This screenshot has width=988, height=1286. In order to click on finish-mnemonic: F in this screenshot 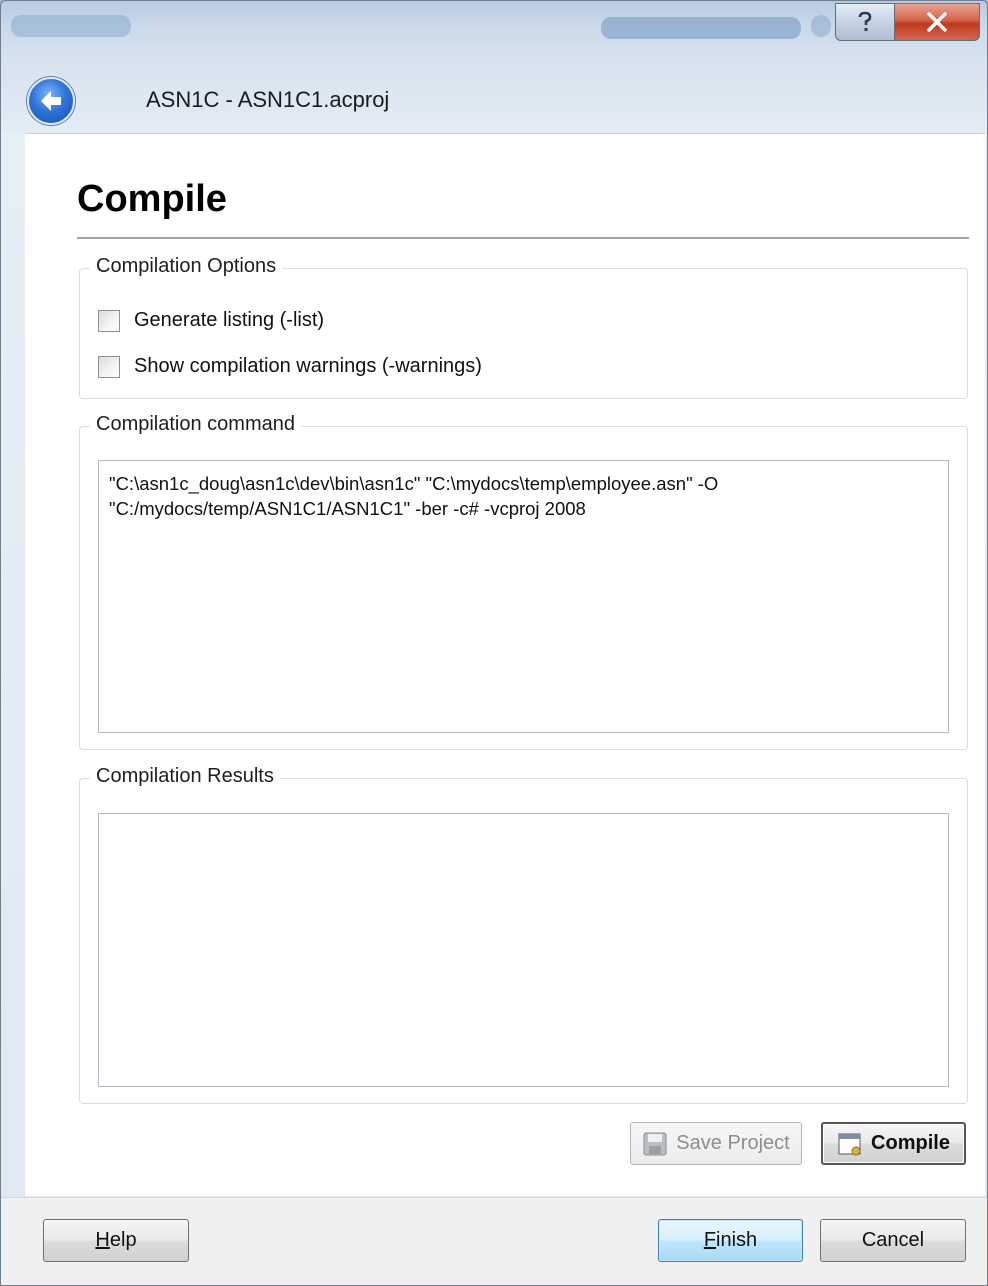, I will do `click(710, 1240)`.